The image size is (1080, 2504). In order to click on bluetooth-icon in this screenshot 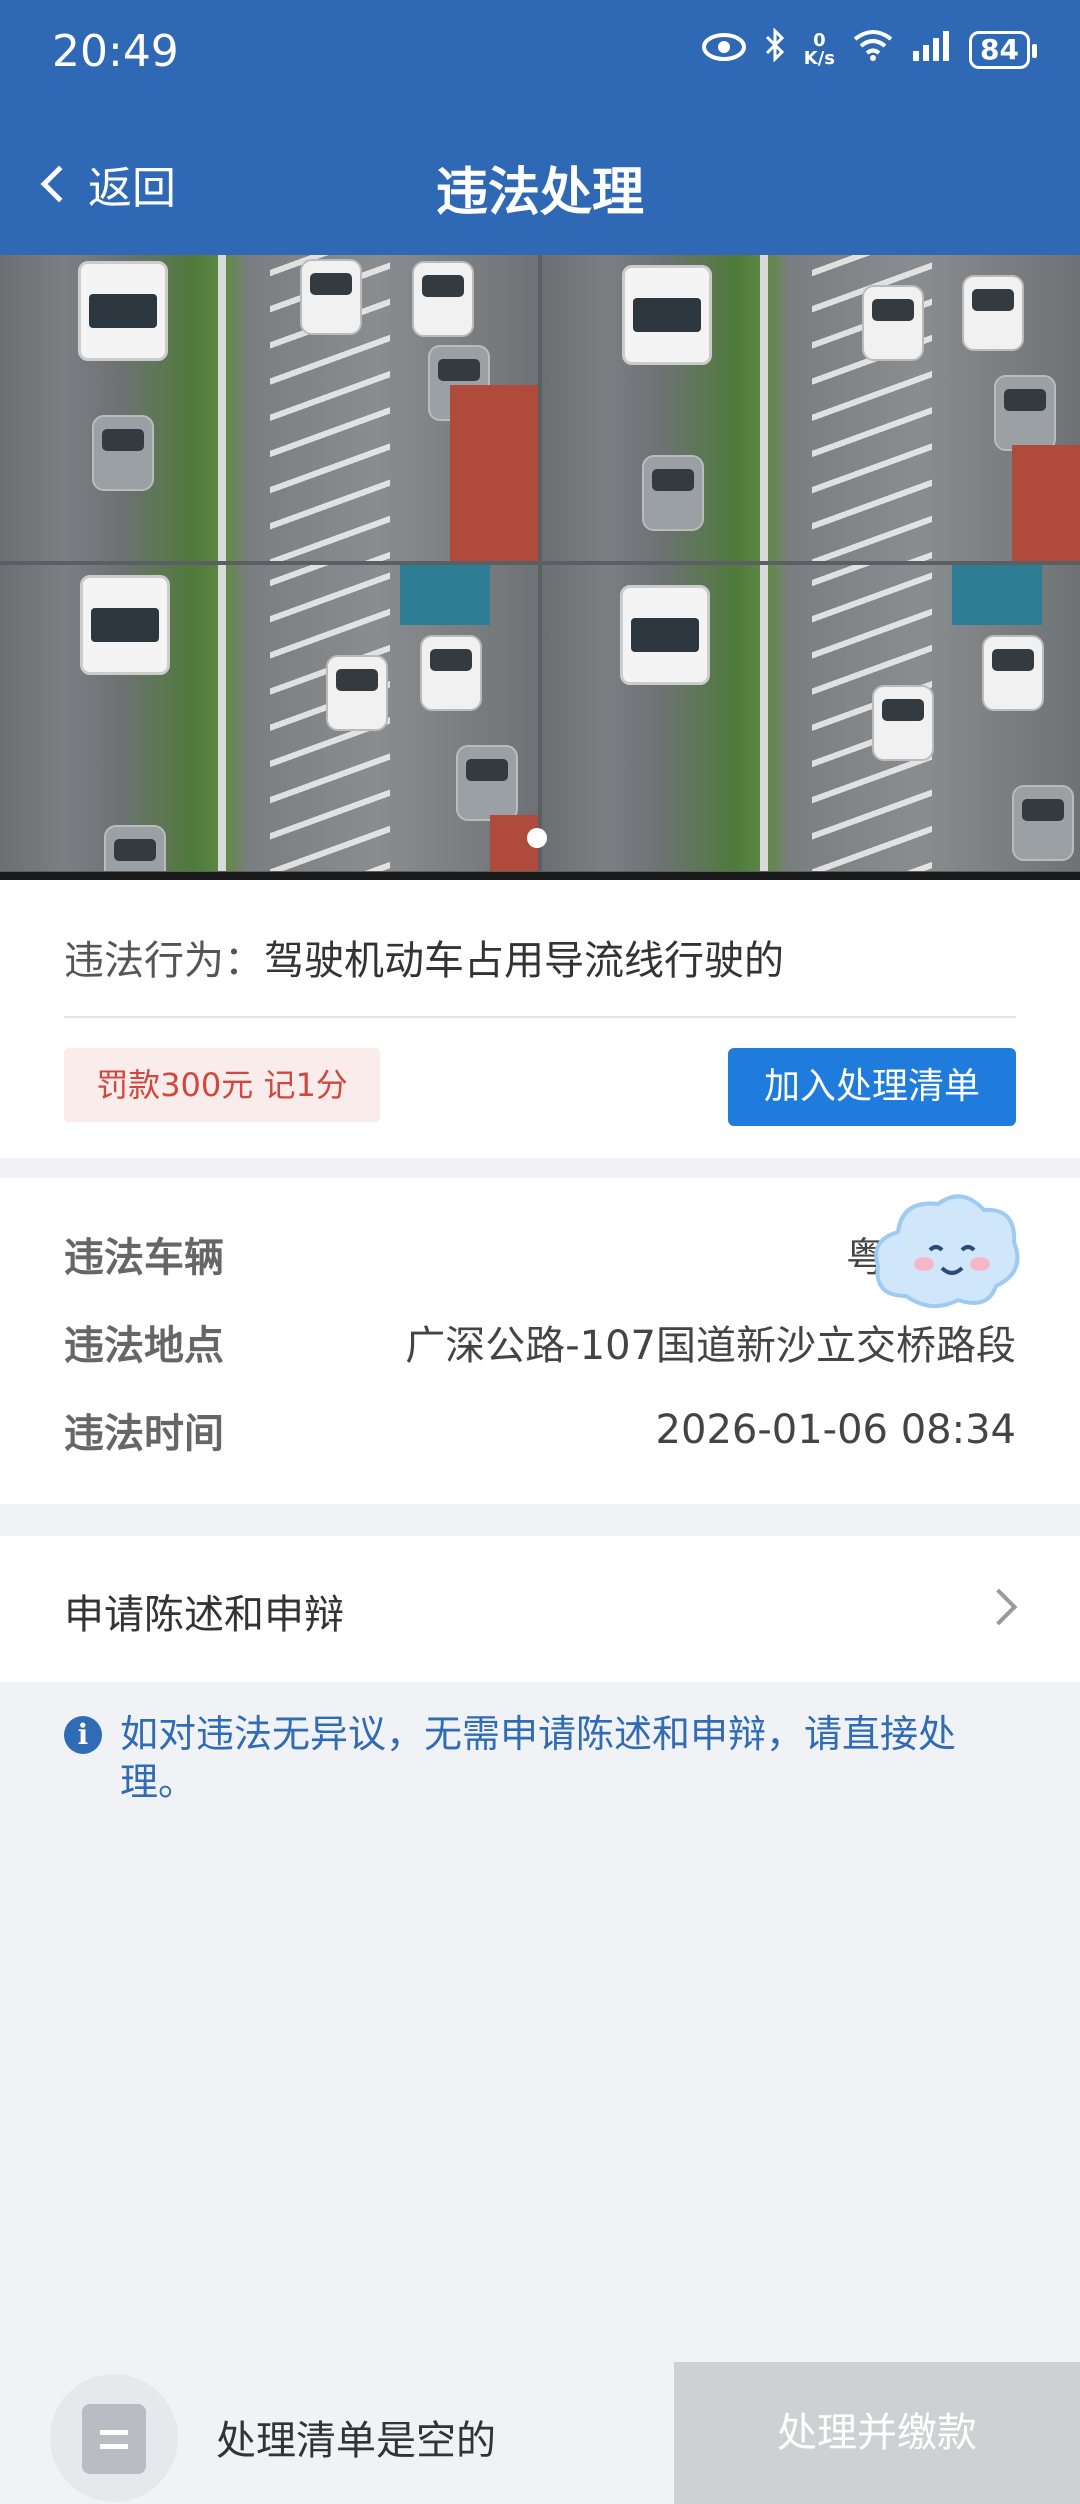, I will do `click(775, 49)`.